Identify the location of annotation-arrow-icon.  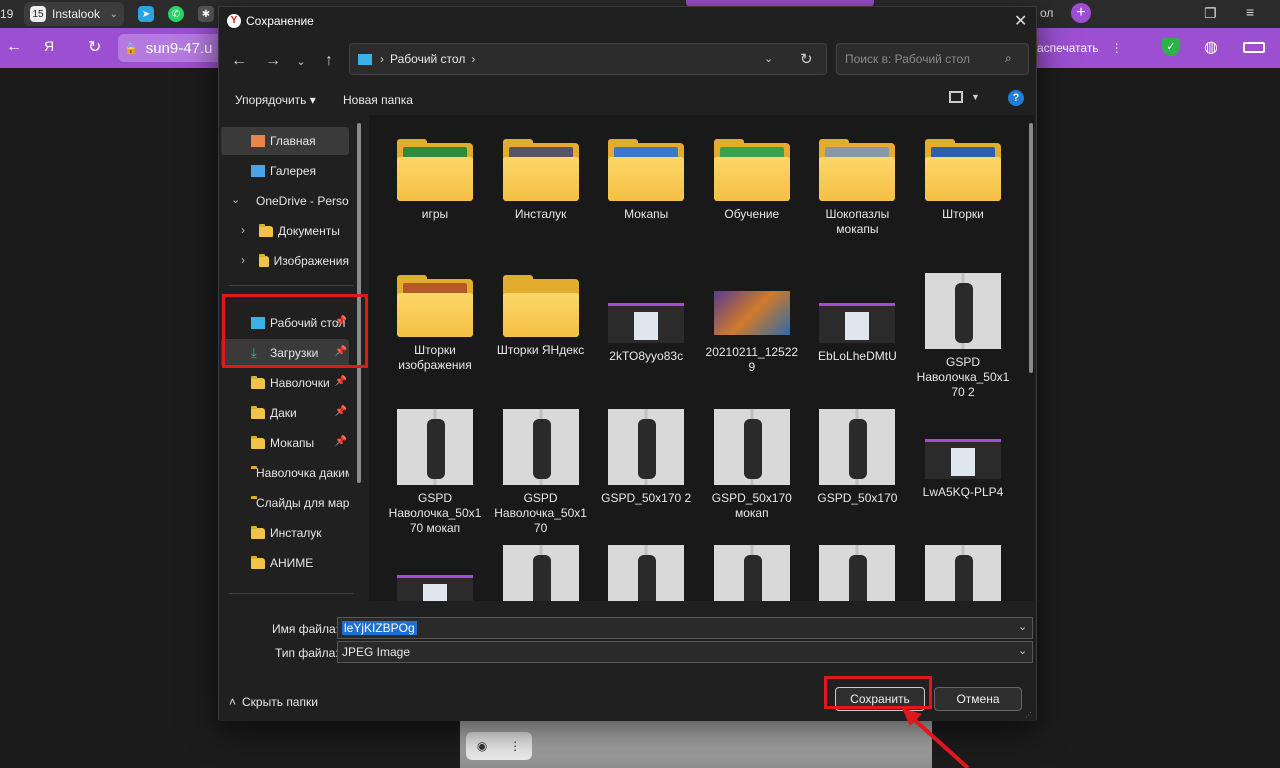
(936, 738).